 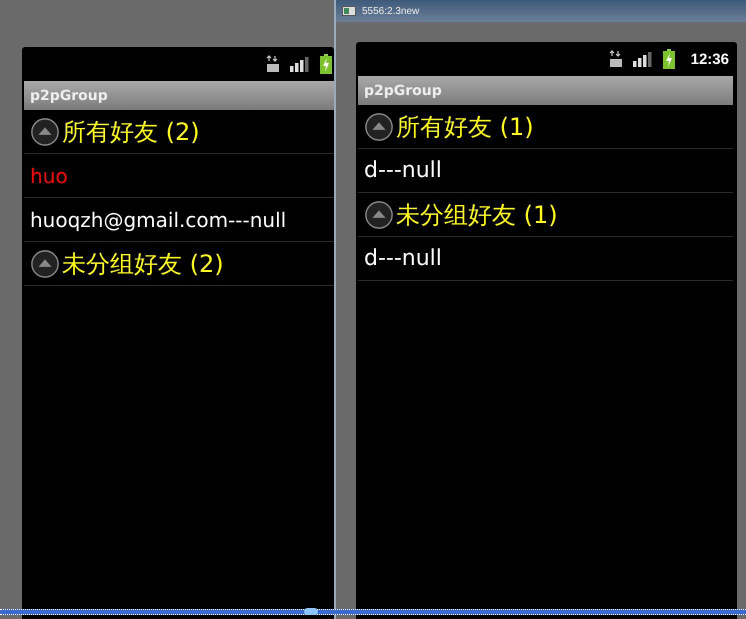 What do you see at coordinates (545, 127) in the screenshot?
I see `group-row: 所有好友 (1)` at bounding box center [545, 127].